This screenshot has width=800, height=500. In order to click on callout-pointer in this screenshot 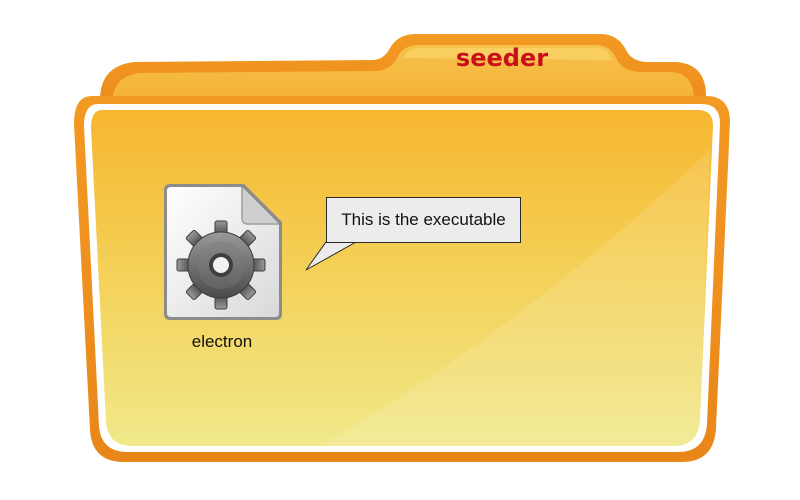, I will do `click(331, 256)`.